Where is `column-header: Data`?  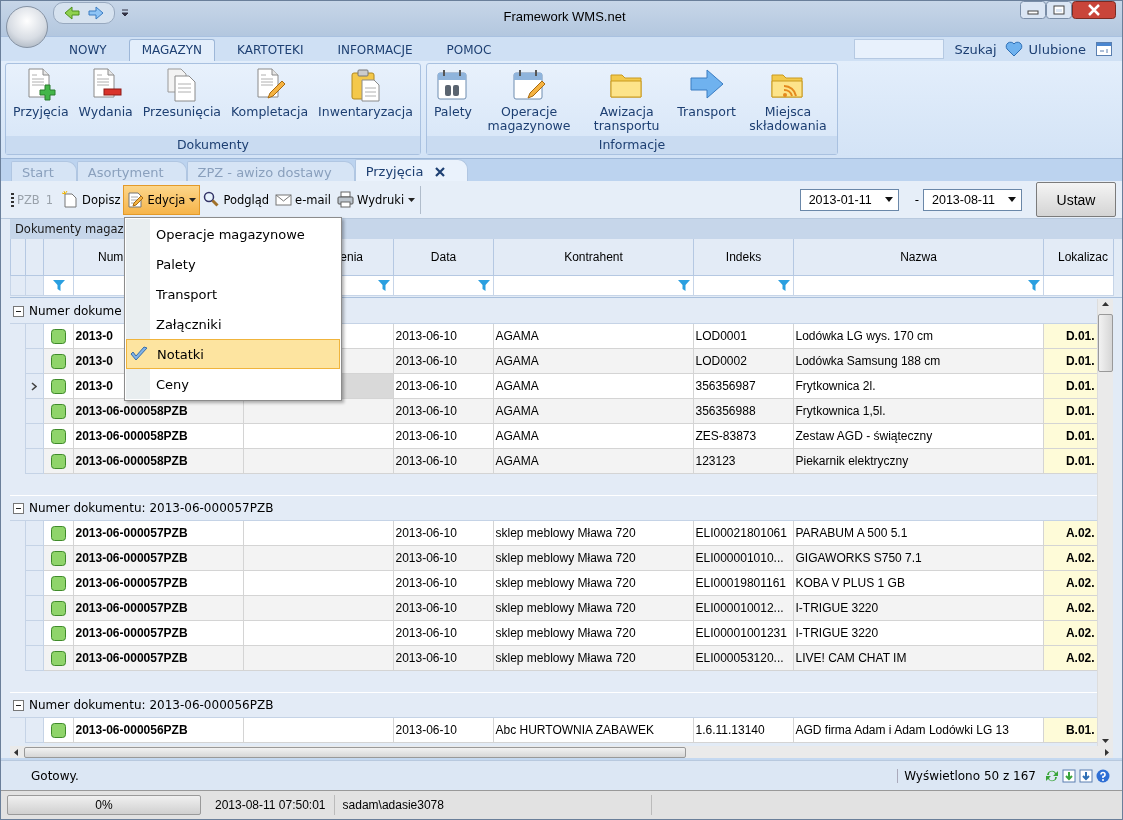 column-header: Data is located at coordinates (443, 257).